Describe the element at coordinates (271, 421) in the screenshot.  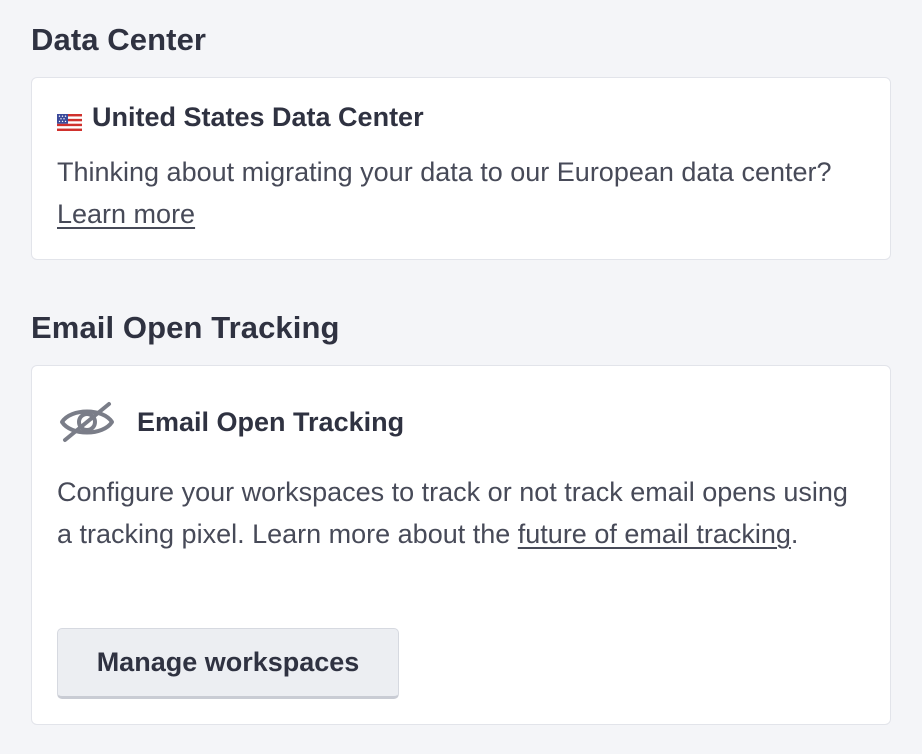
I see `email-open-tracking-card-title: Email Open Tracking` at that location.